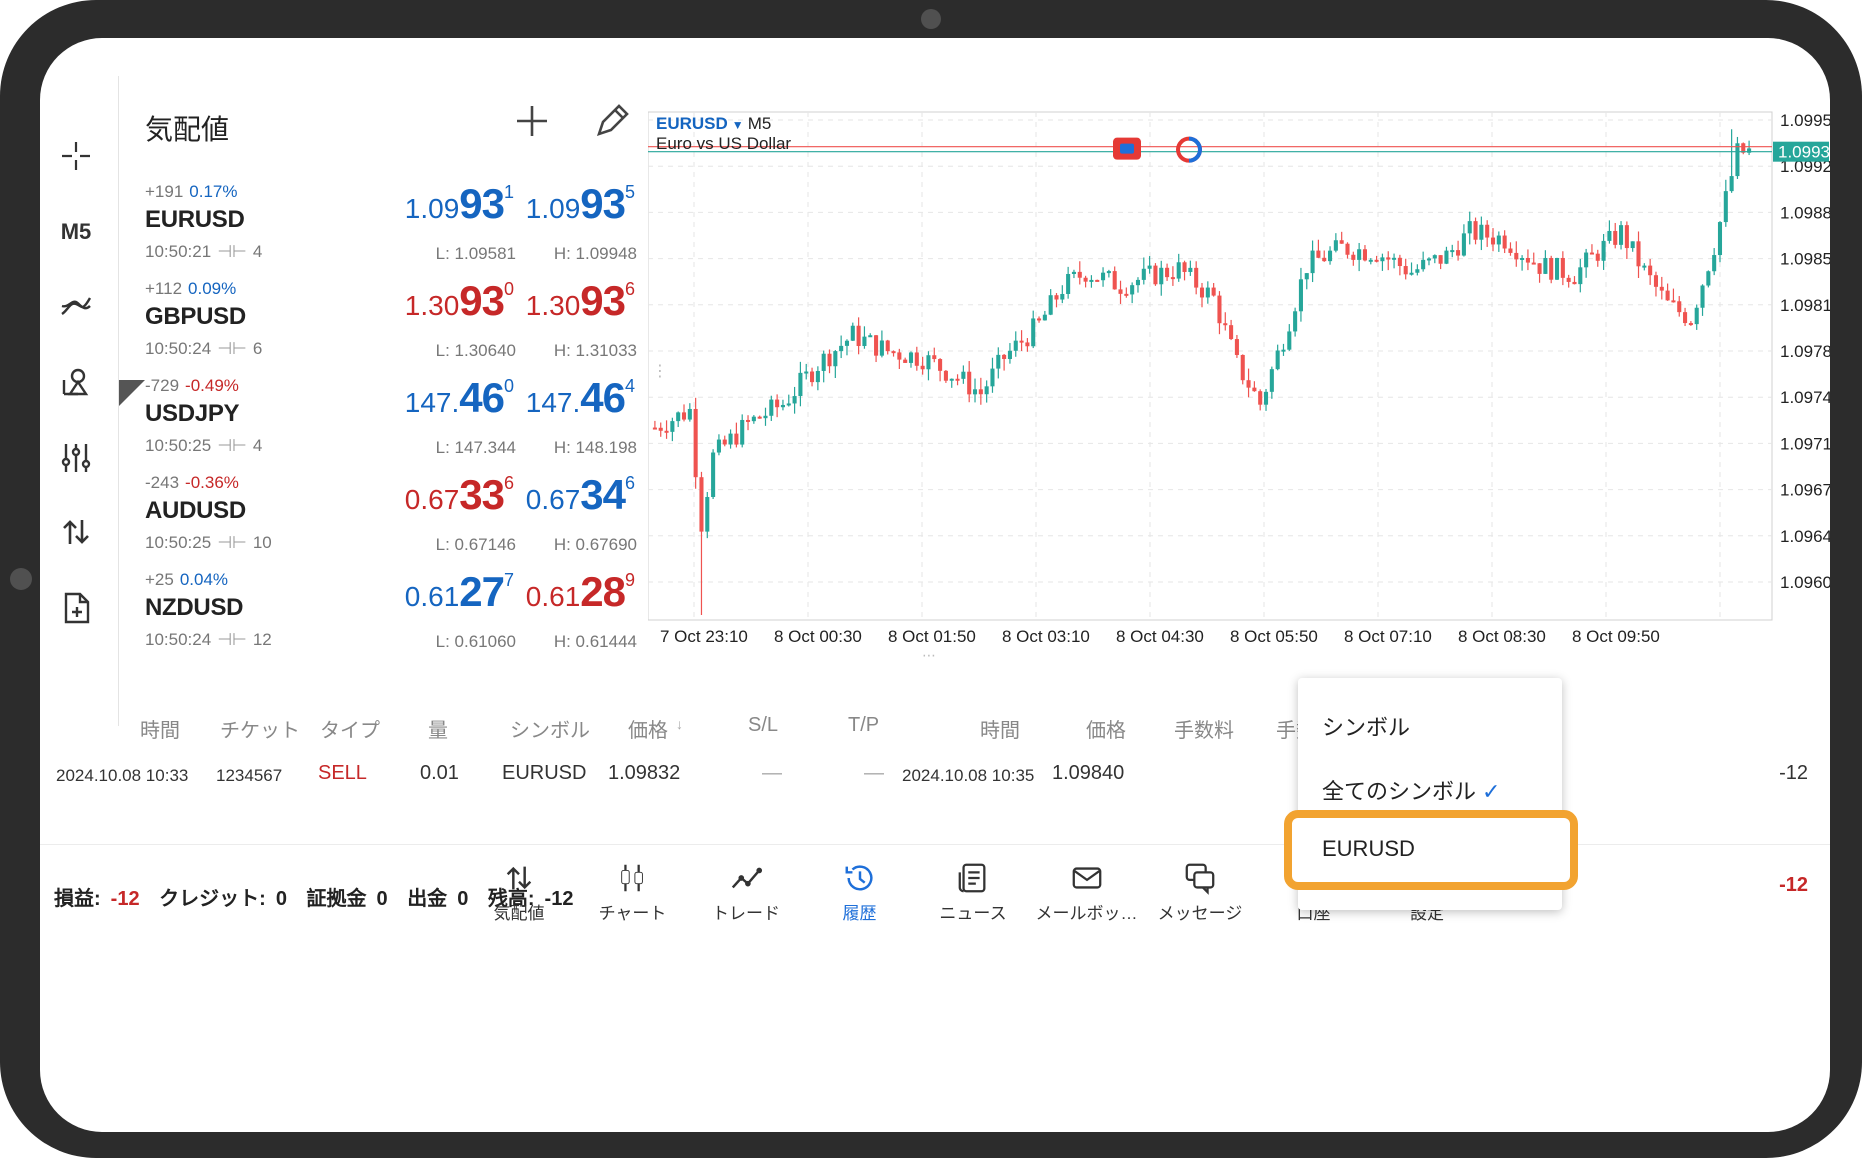 The height and width of the screenshot is (1158, 1862). Describe the element at coordinates (459, 398) in the screenshot. I see `bid-price: 147.460` at that location.